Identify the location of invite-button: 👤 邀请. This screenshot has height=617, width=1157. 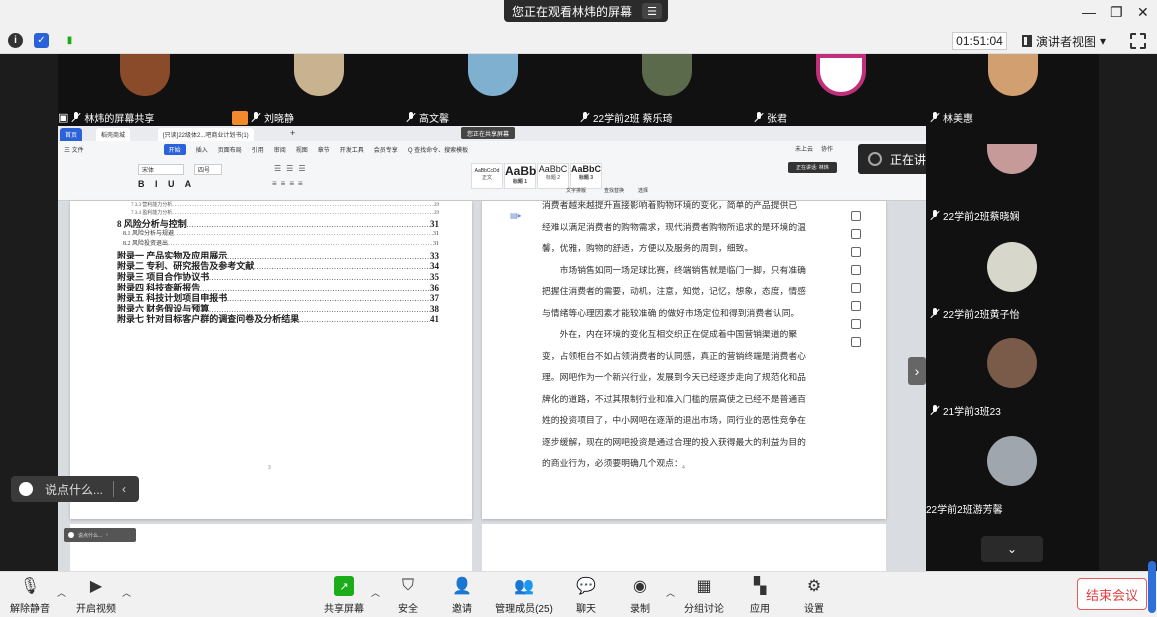
(462, 595).